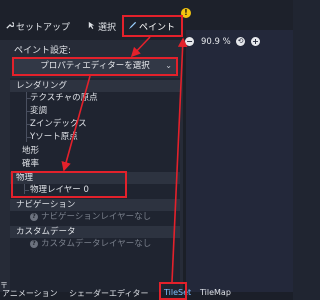 This screenshot has height=300, width=320. Describe the element at coordinates (96, 244) in the screenshot. I see `custom-data-layer-none-label: カスタムデータレイヤーなし` at that location.